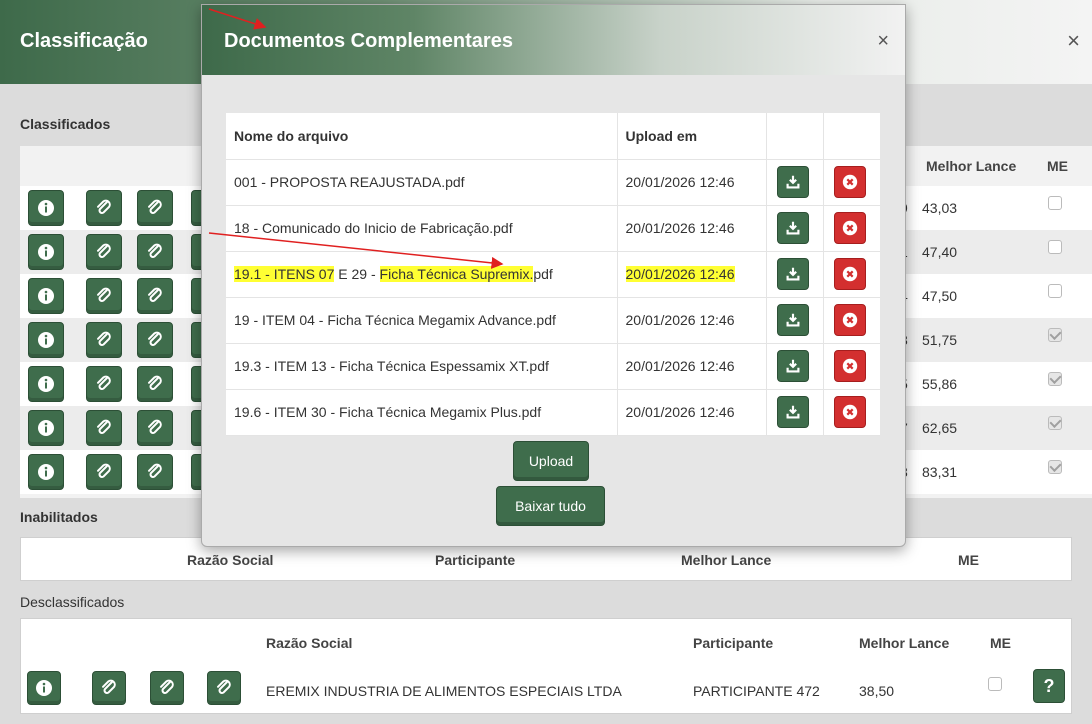 This screenshot has height=724, width=1092. What do you see at coordinates (550, 506) in the screenshot?
I see `download-all-button: Baixar tudo` at bounding box center [550, 506].